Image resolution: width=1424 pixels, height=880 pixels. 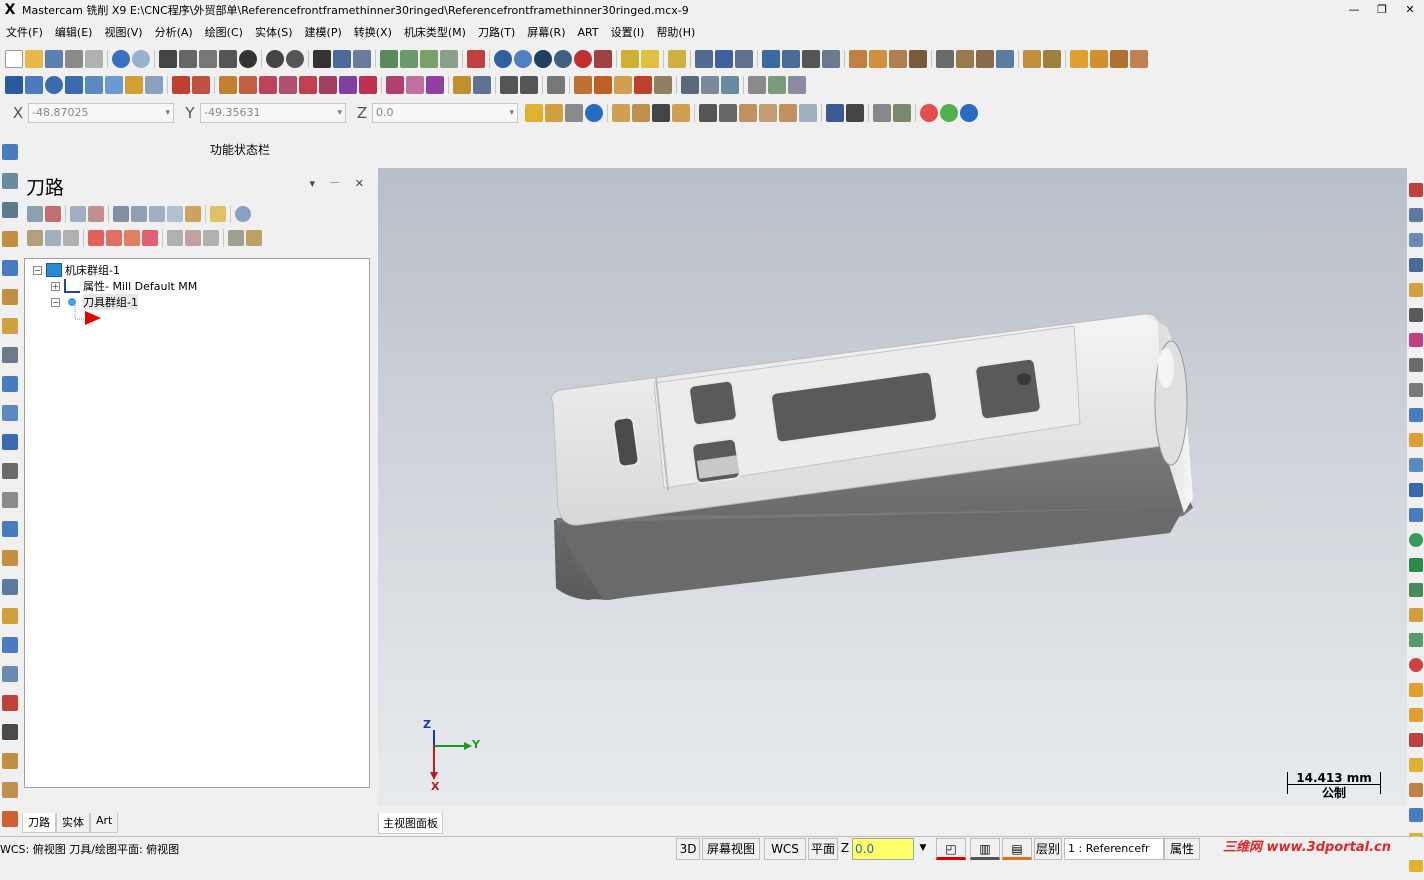 What do you see at coordinates (1182, 849) in the screenshot?
I see `attributes-button: 属性` at bounding box center [1182, 849].